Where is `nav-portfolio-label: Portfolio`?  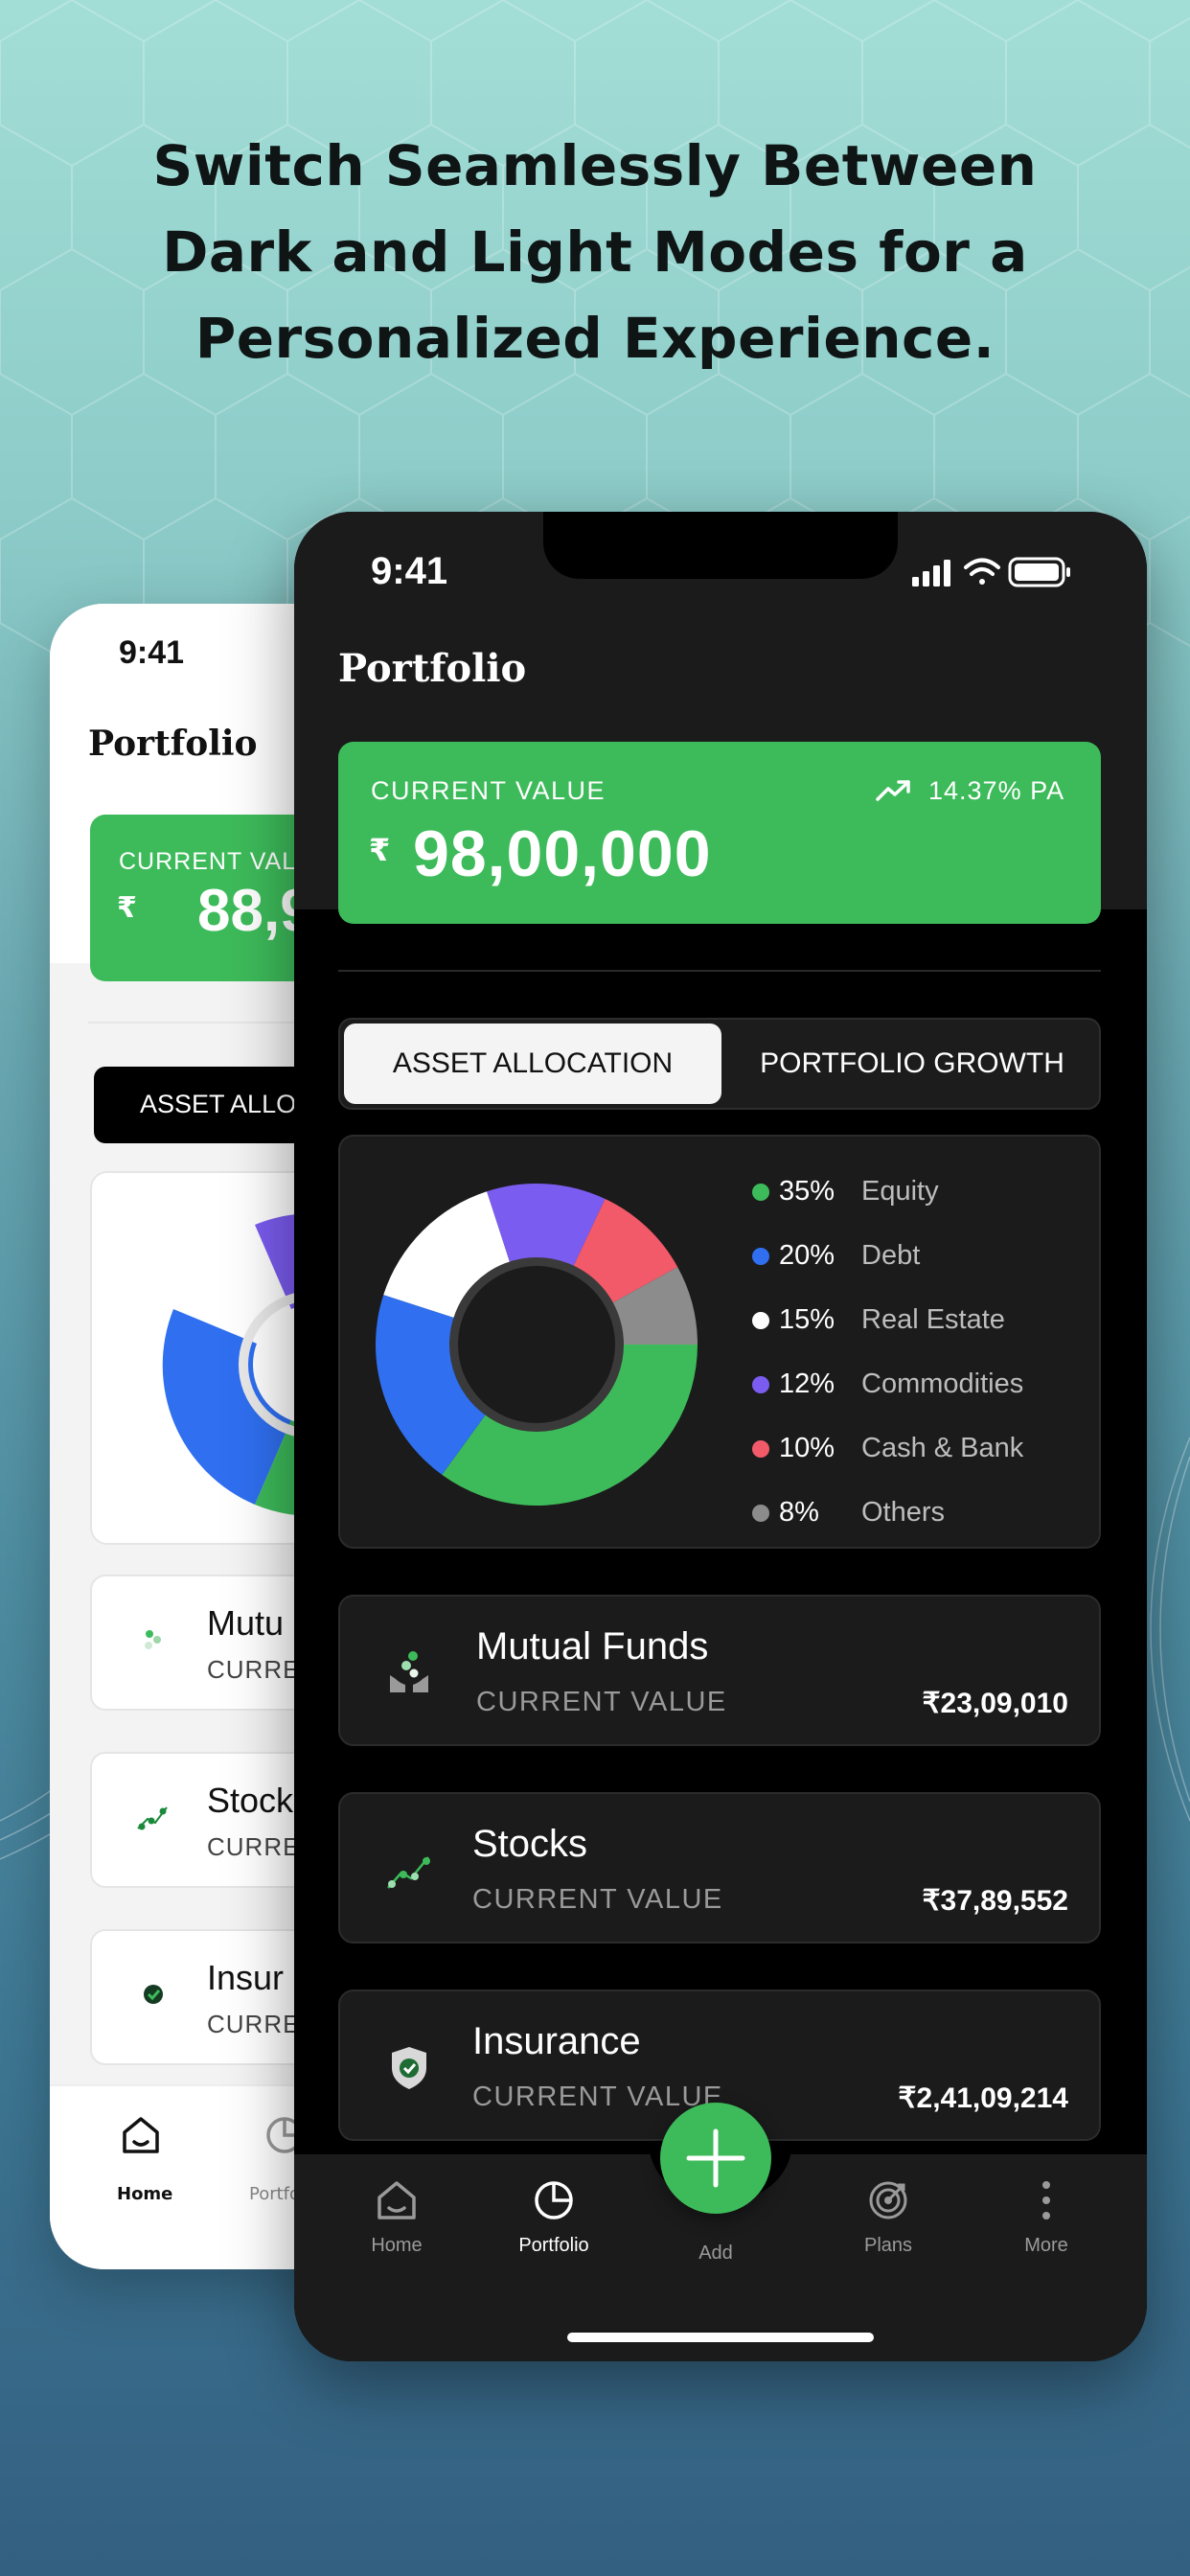 nav-portfolio-label: Portfolio is located at coordinates (554, 2245).